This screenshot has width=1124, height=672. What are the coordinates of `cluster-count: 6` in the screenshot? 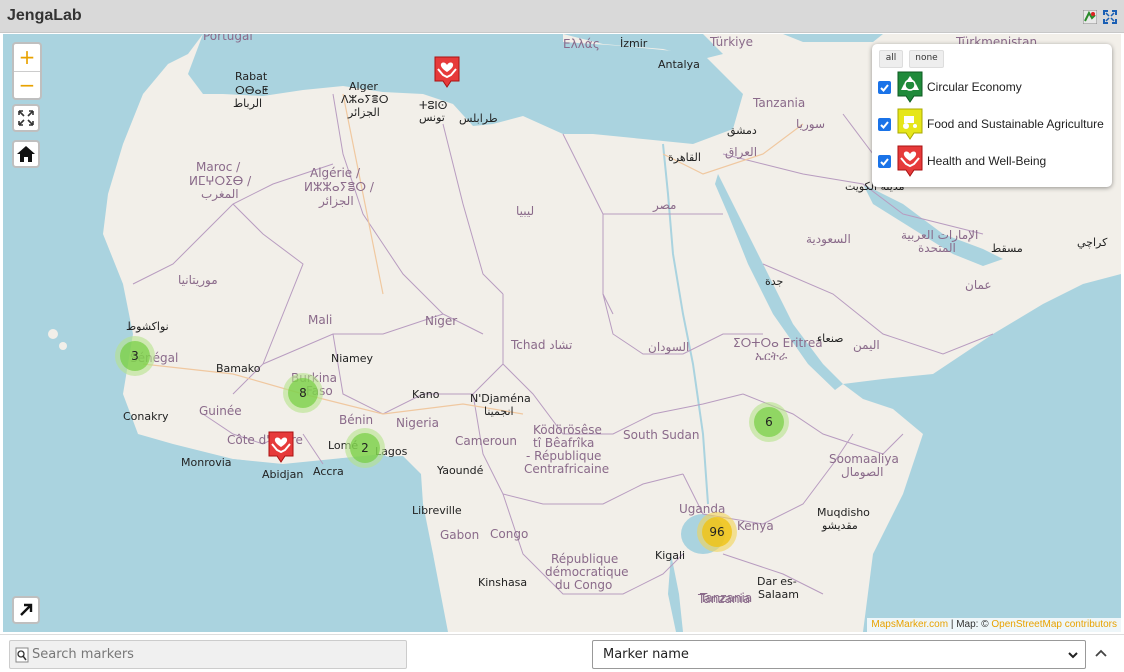 It's located at (769, 422).